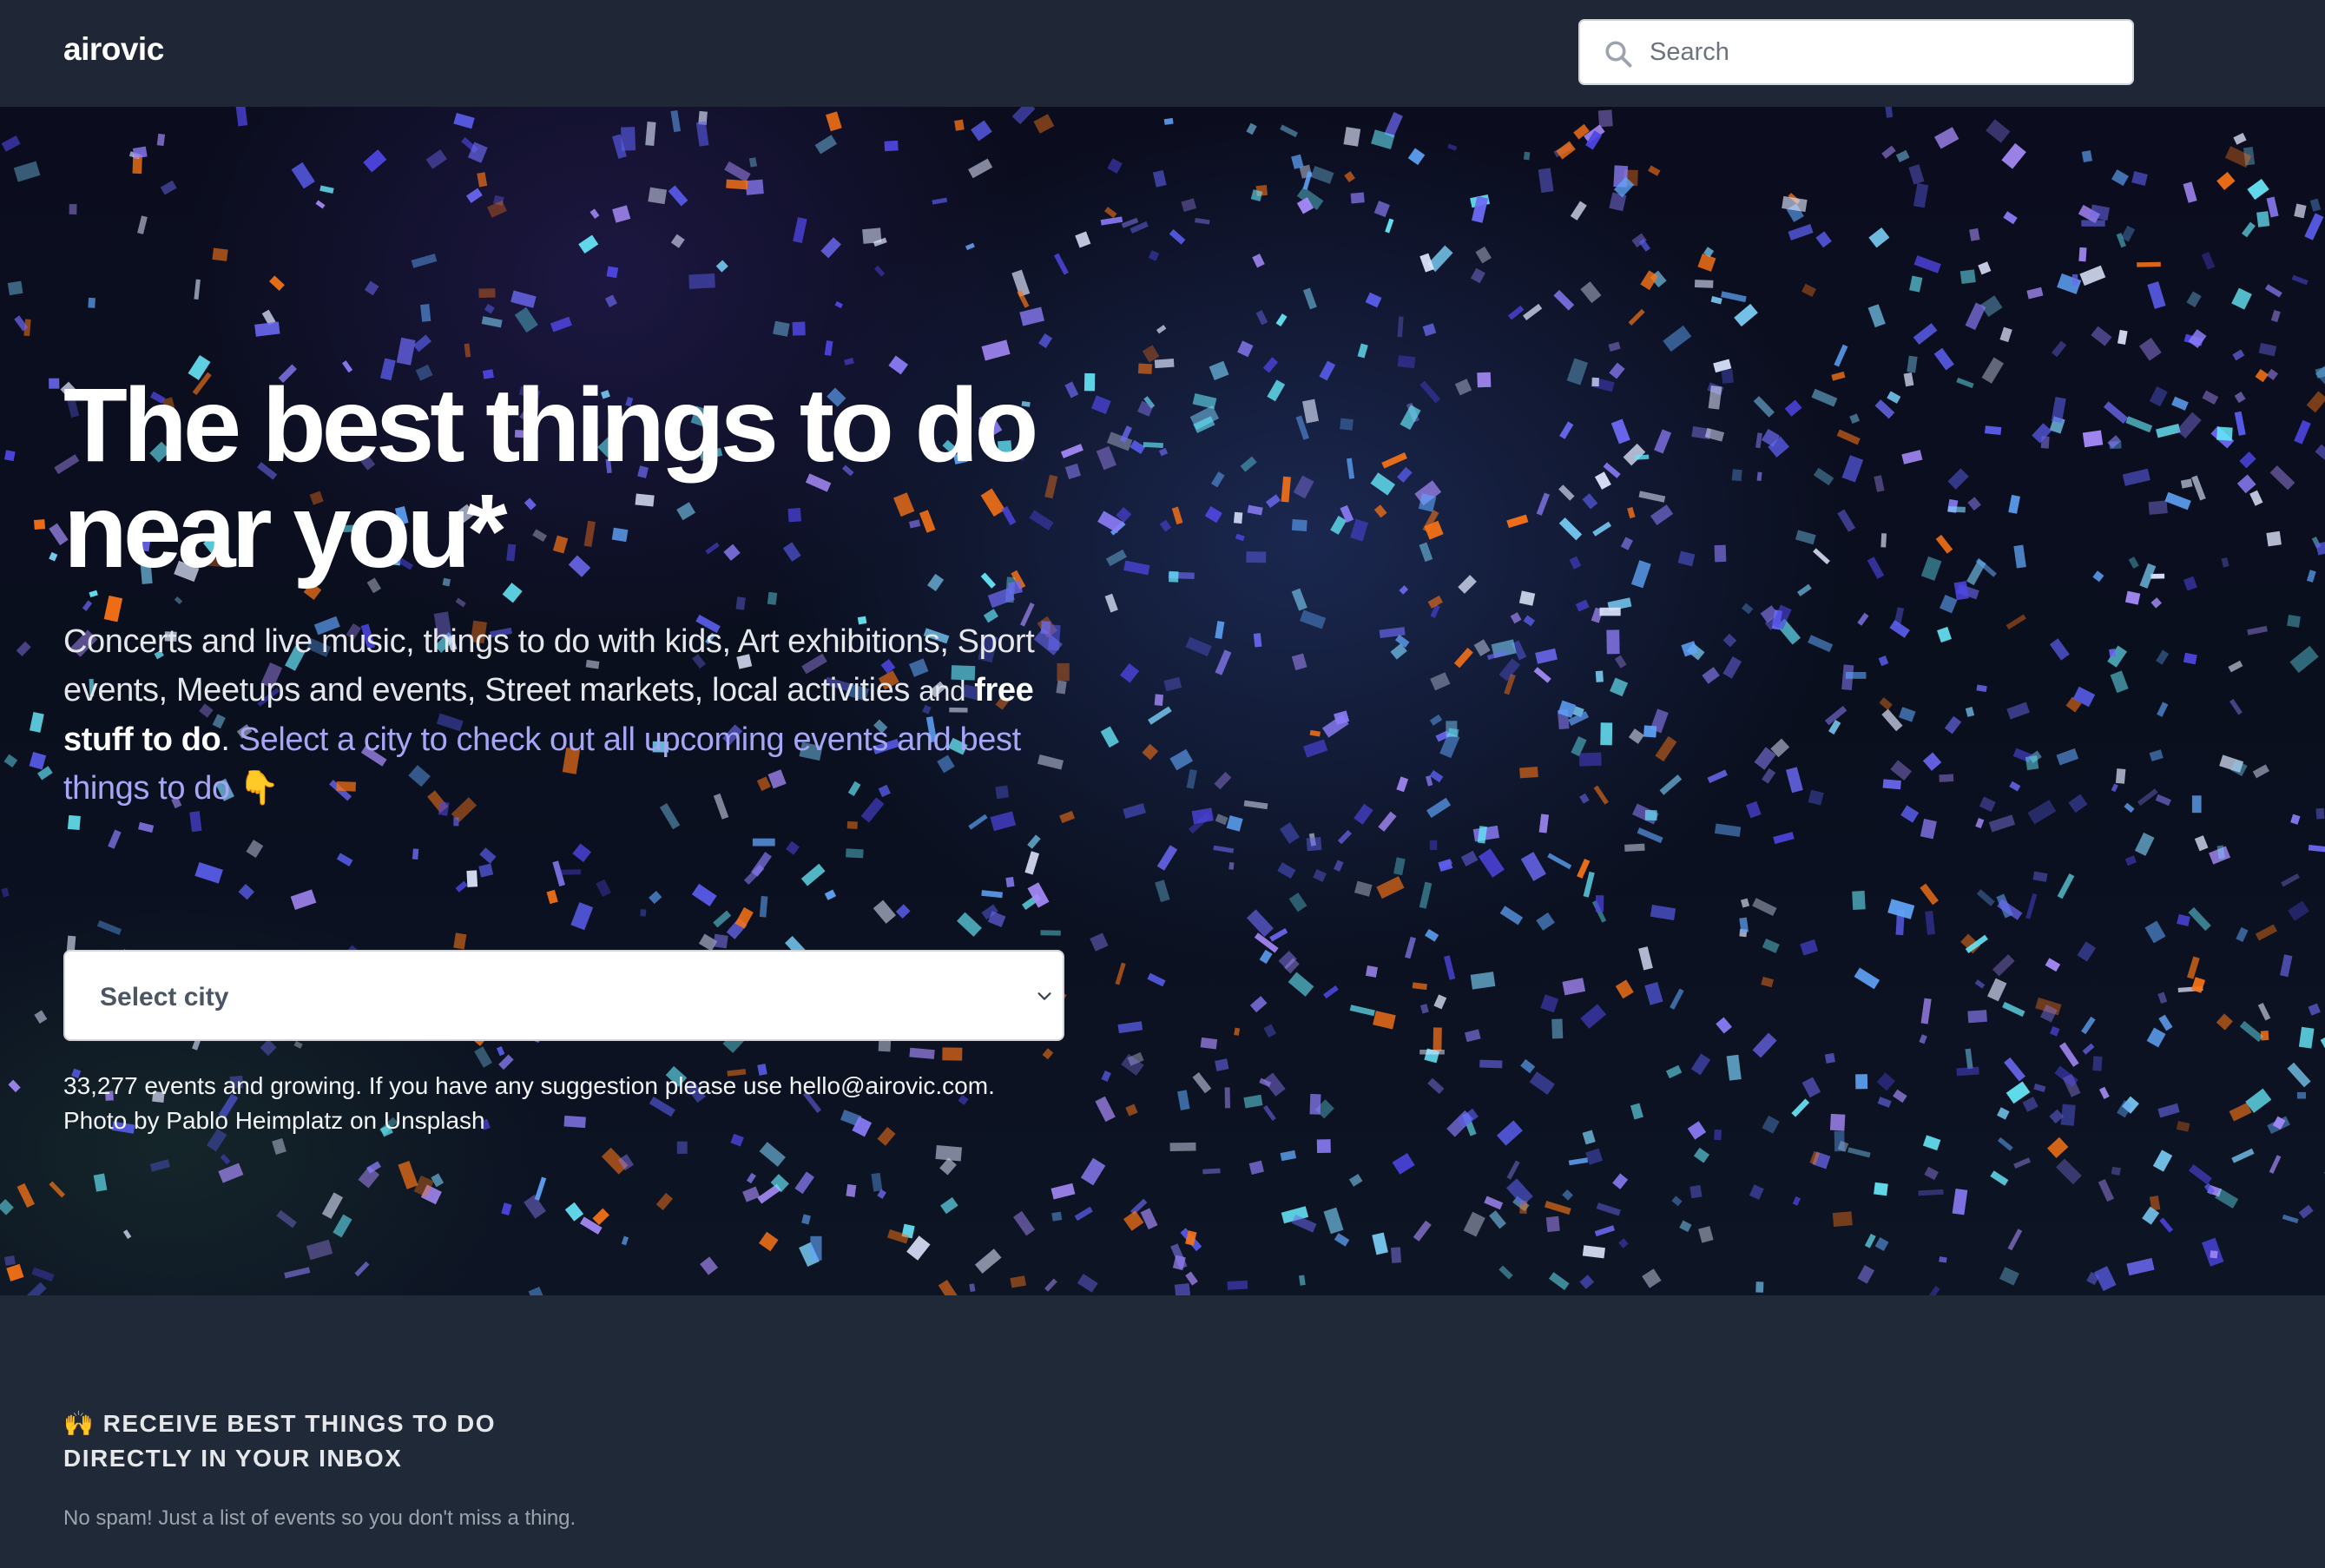  I want to click on site-logo: airovic, so click(114, 49).